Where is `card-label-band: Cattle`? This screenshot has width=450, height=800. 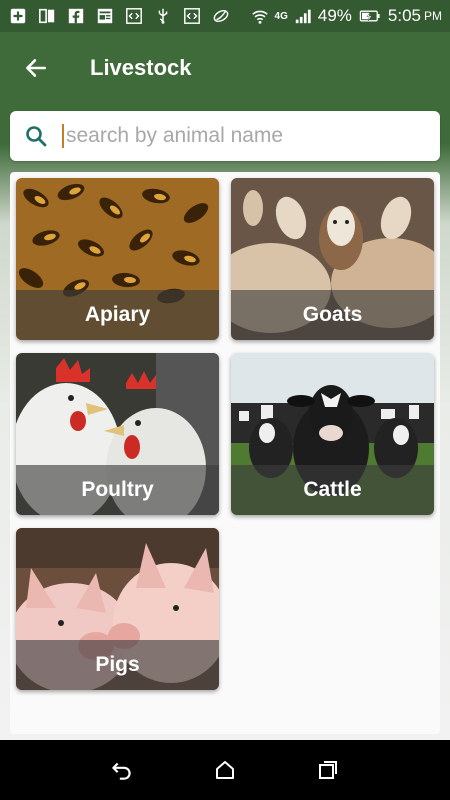
card-label-band: Cattle is located at coordinates (332, 490).